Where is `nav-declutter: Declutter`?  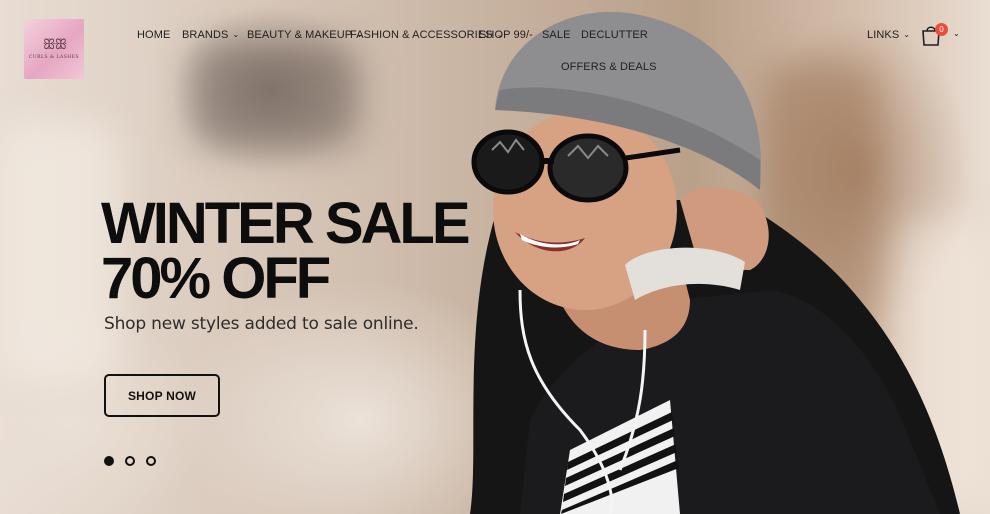
nav-declutter: Declutter is located at coordinates (614, 35).